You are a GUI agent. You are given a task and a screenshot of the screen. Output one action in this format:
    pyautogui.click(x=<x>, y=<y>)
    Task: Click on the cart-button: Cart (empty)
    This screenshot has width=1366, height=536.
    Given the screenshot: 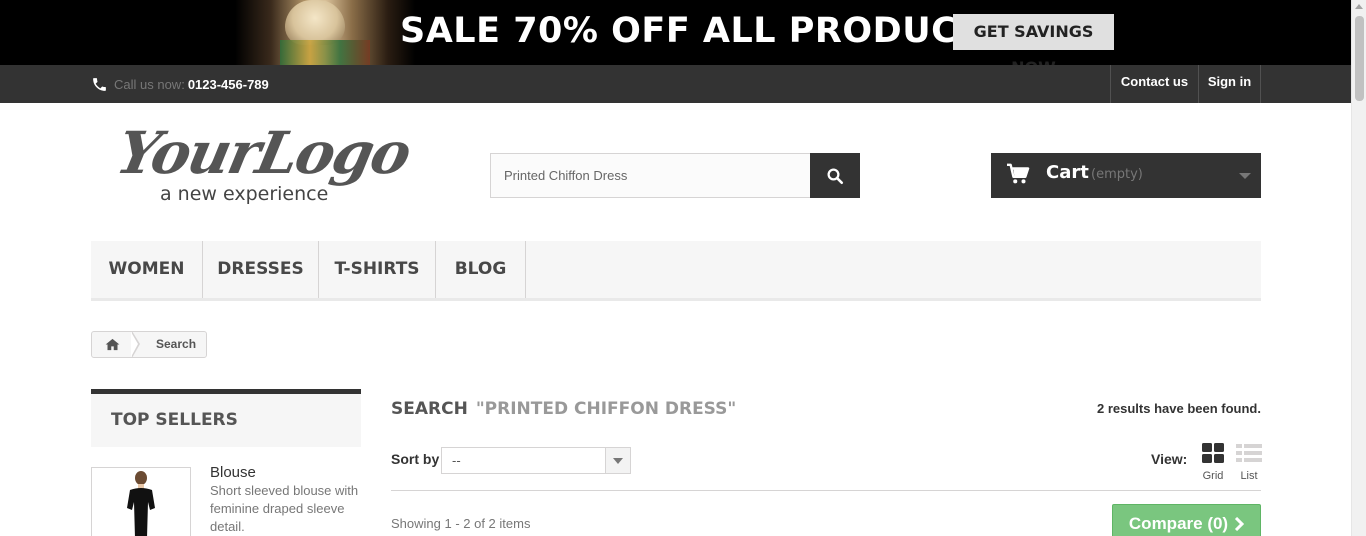 What is the action you would take?
    pyautogui.click(x=1126, y=175)
    